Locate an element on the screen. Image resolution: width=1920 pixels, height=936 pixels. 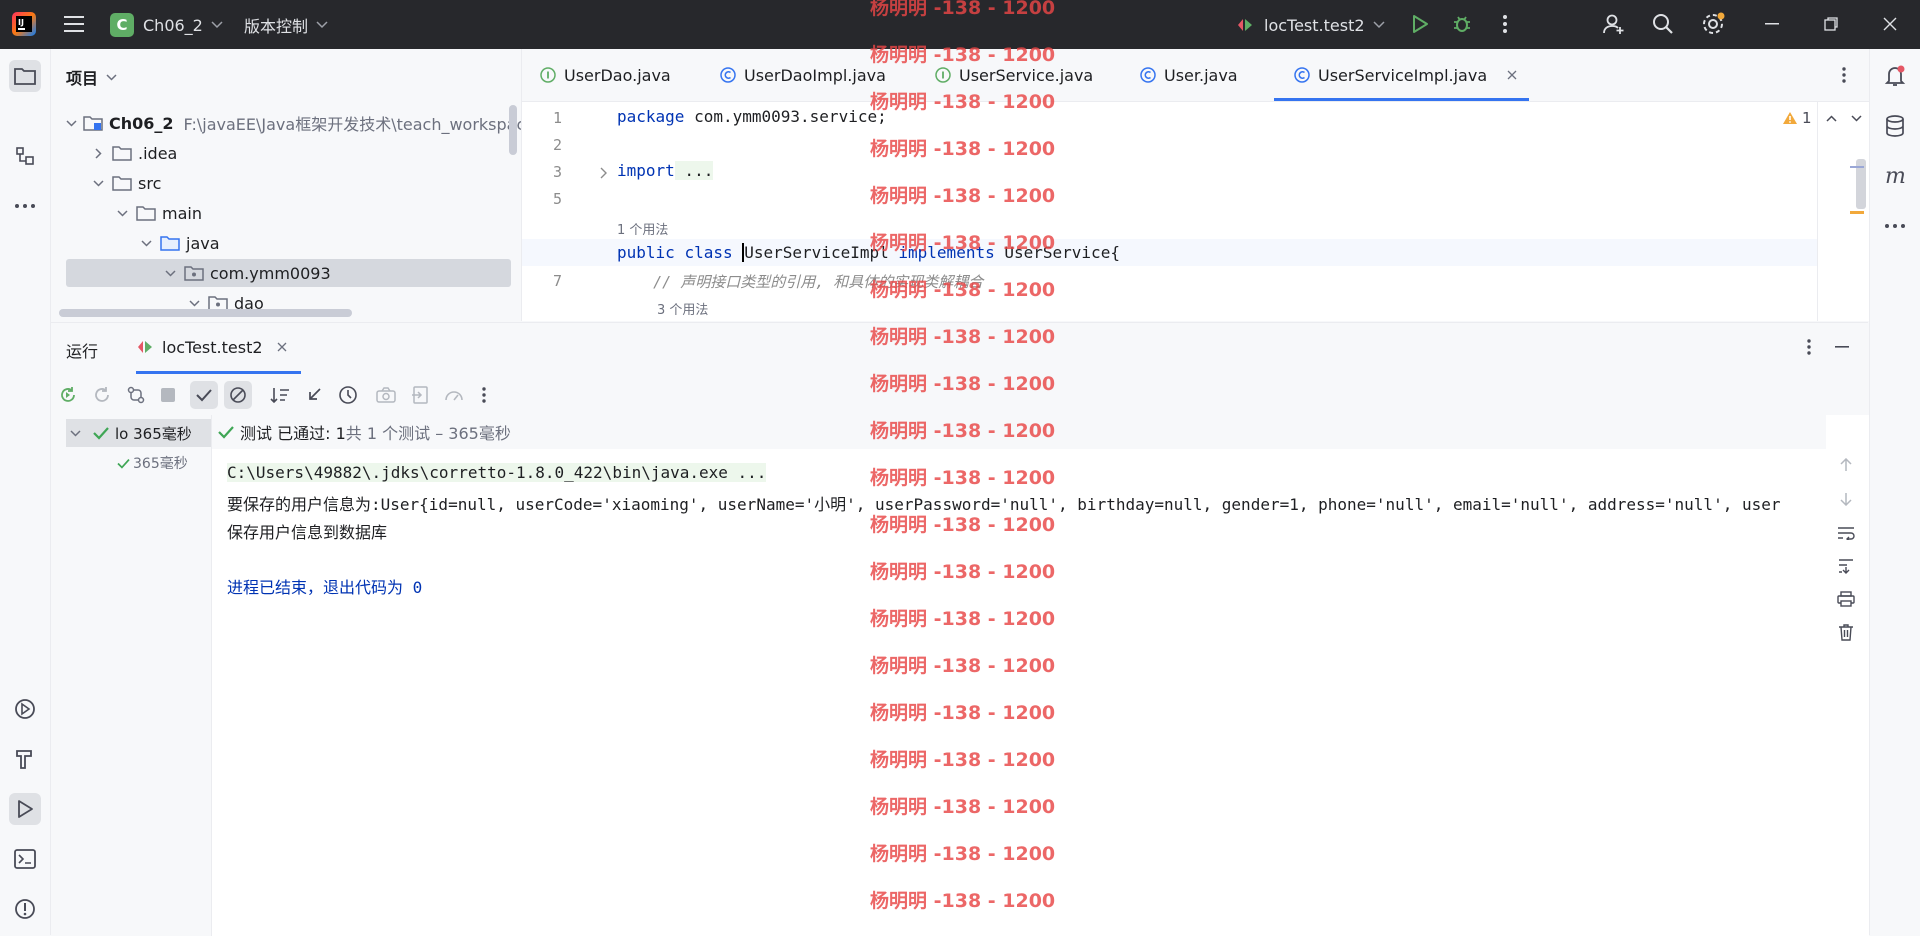
tab-userdaoimpl: UserDaoImpl.java is located at coordinates (803, 75).